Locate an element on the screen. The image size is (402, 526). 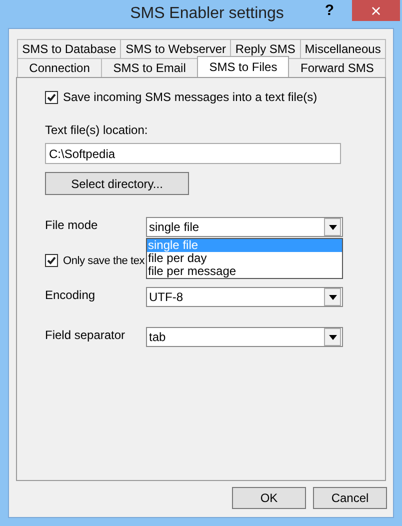
dropdown: single file is located at coordinates (244, 227).